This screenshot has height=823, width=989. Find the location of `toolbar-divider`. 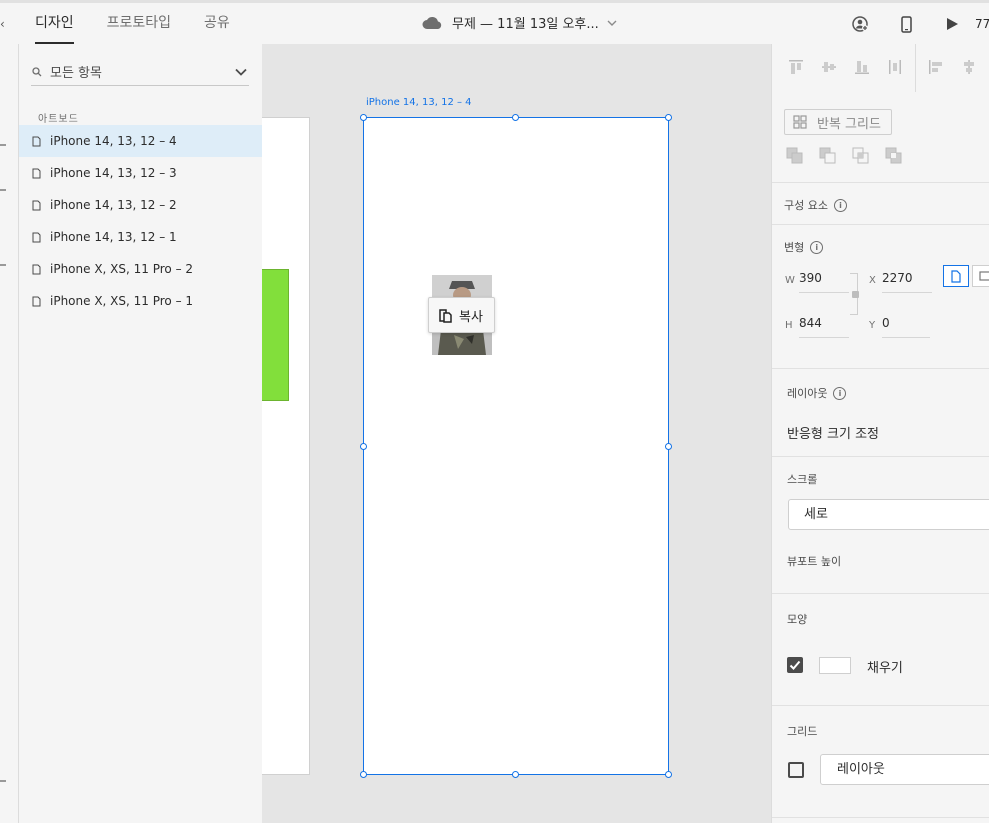

toolbar-divider is located at coordinates (915, 68).